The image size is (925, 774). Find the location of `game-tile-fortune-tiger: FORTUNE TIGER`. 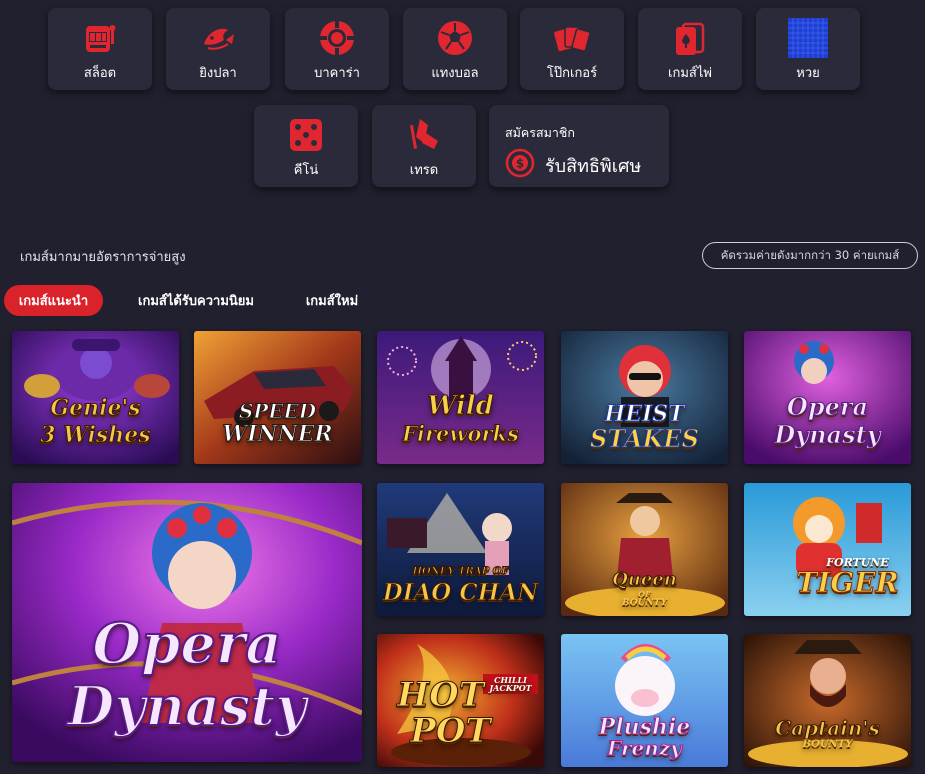

game-tile-fortune-tiger: FORTUNE TIGER is located at coordinates (827, 549).